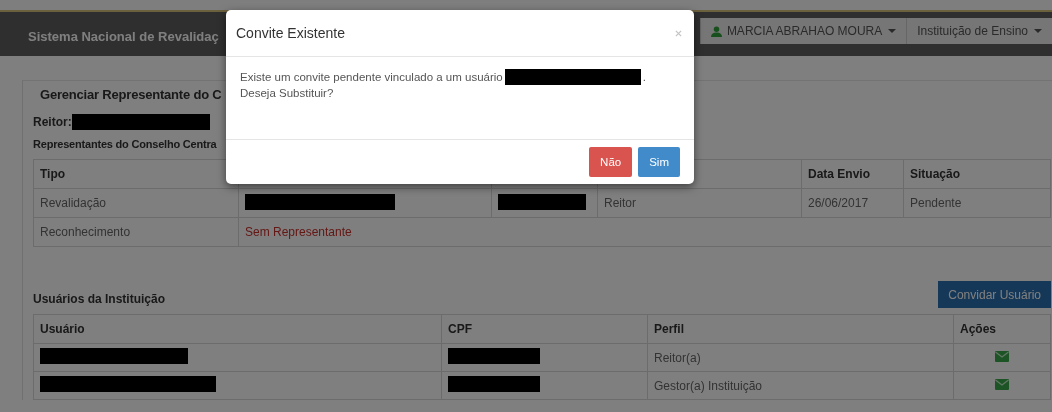 The width and height of the screenshot is (1052, 412). Describe the element at coordinates (371, 77) in the screenshot. I see `dialog-message: Existe um convite pendente vinculado a um usuário` at that location.